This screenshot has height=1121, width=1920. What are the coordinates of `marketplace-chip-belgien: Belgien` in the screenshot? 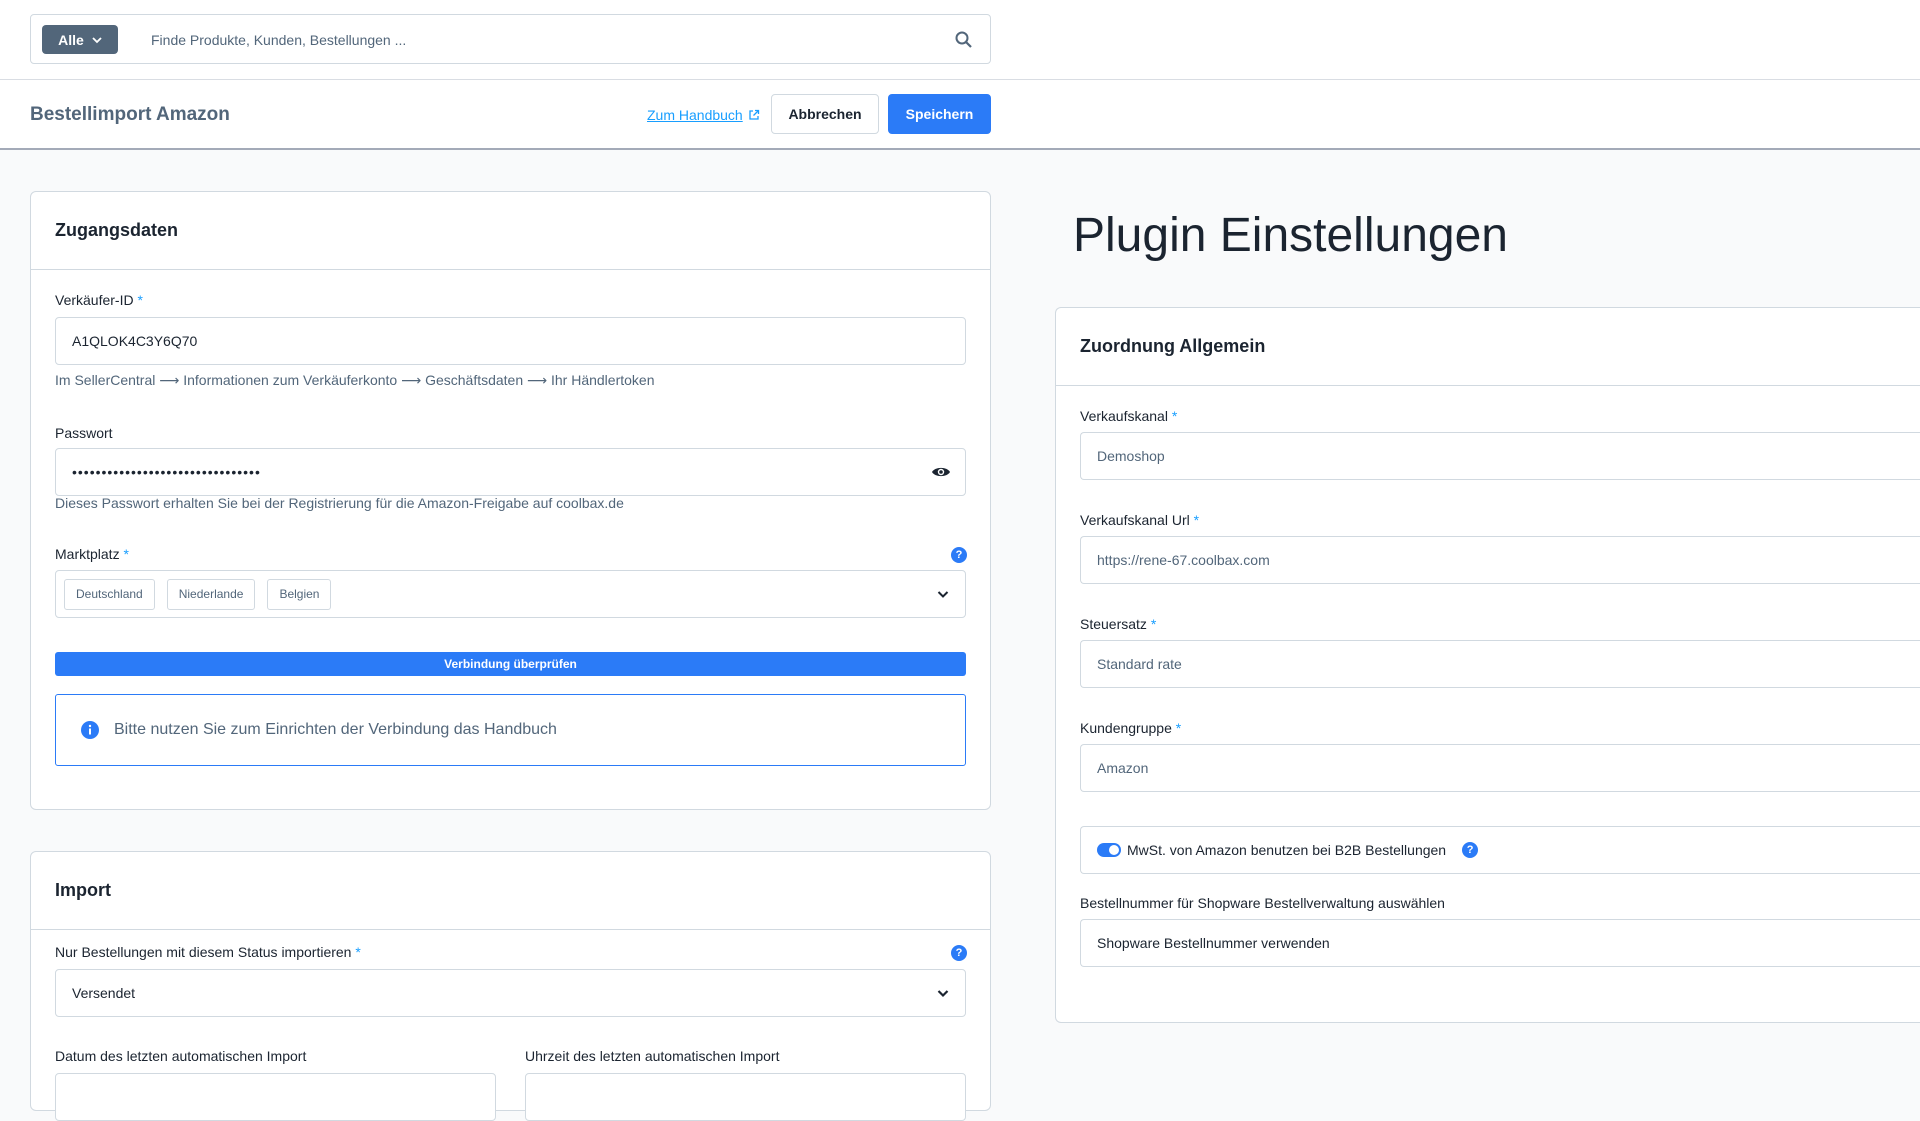 It's located at (299, 594).